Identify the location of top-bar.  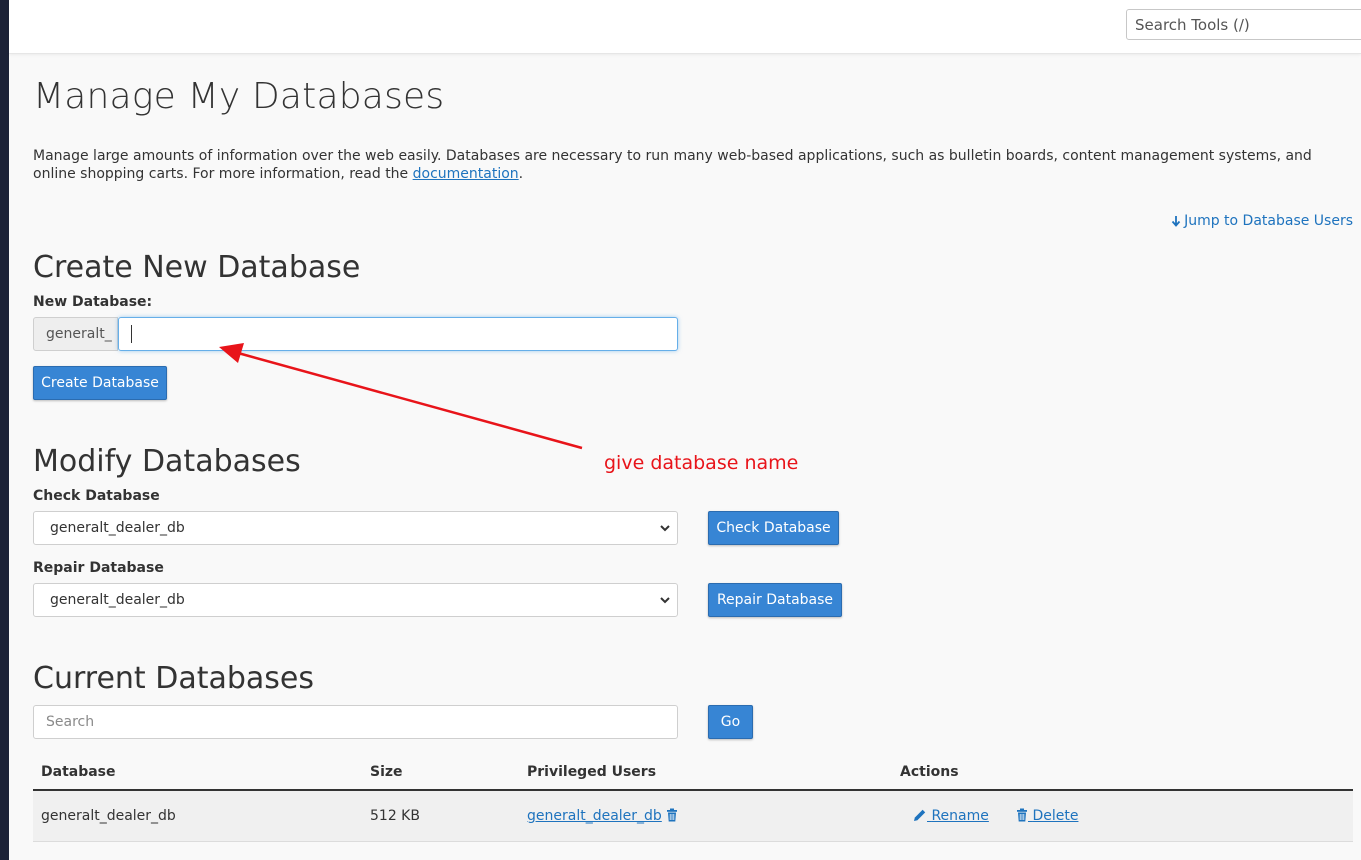
(685, 27).